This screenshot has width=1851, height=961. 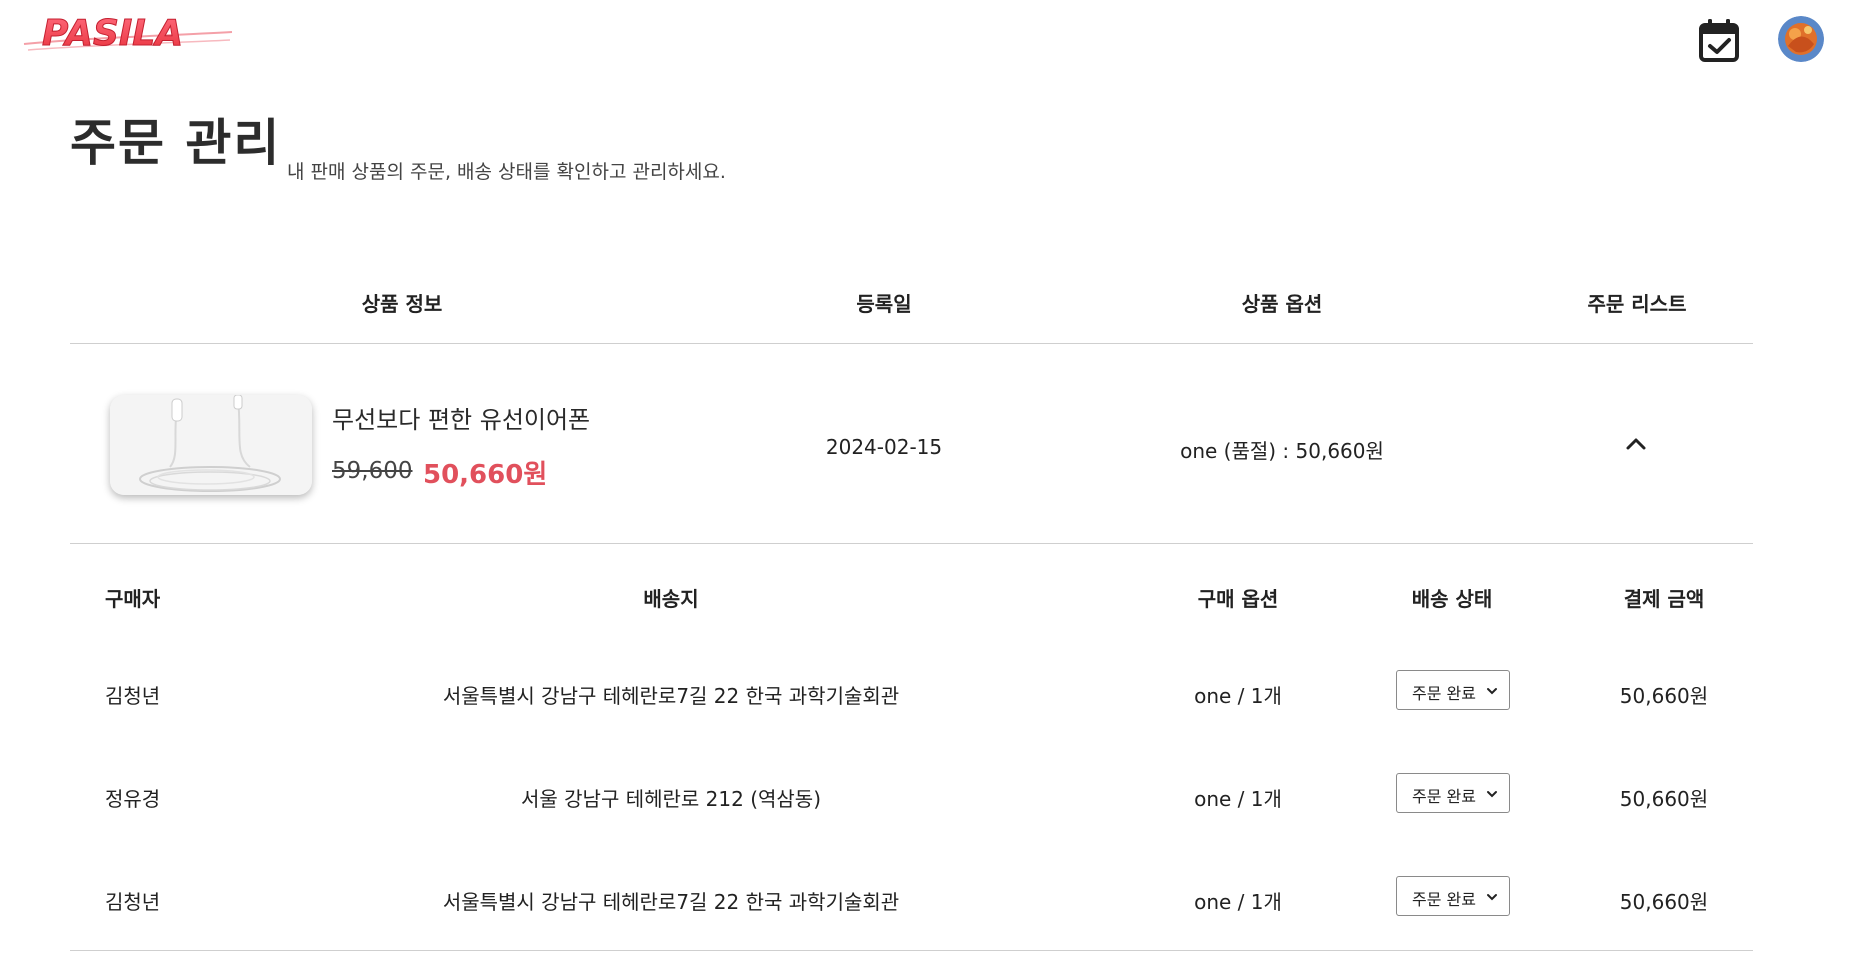 I want to click on shipping-address: 서울 강남구 테헤란로 212 (역삼동), so click(x=671, y=799).